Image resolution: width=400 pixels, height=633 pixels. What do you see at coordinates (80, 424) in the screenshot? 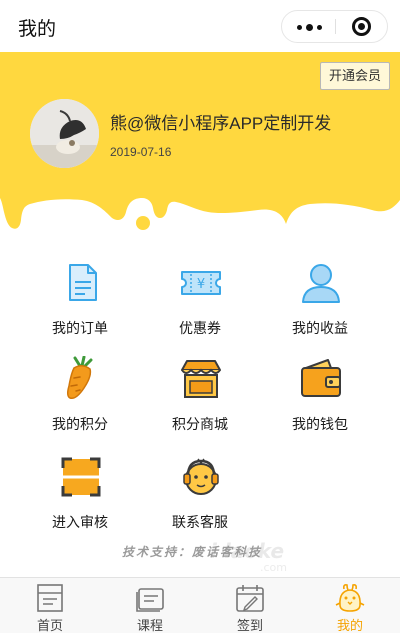
I see `menu-item-label: 我的积分` at bounding box center [80, 424].